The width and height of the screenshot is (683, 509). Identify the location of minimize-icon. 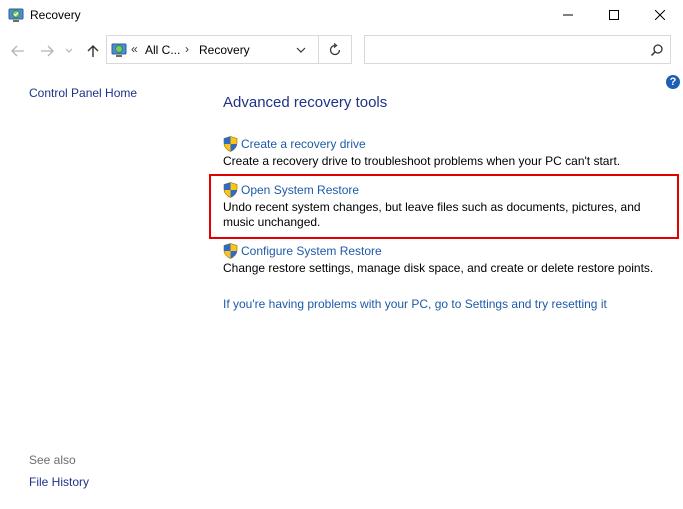
(568, 15).